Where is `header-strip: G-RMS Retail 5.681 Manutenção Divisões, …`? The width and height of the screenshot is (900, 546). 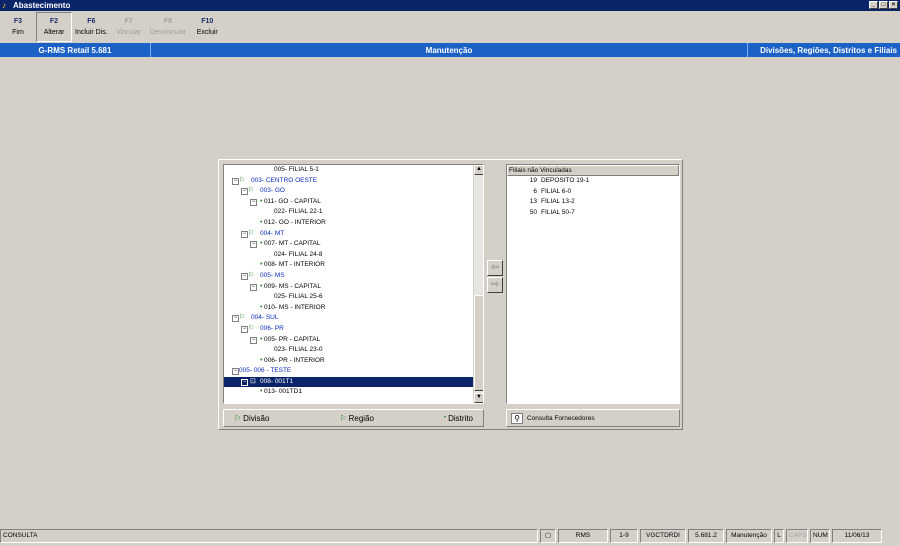 header-strip: G-RMS Retail 5.681 Manutenção Divisões, … is located at coordinates (450, 50).